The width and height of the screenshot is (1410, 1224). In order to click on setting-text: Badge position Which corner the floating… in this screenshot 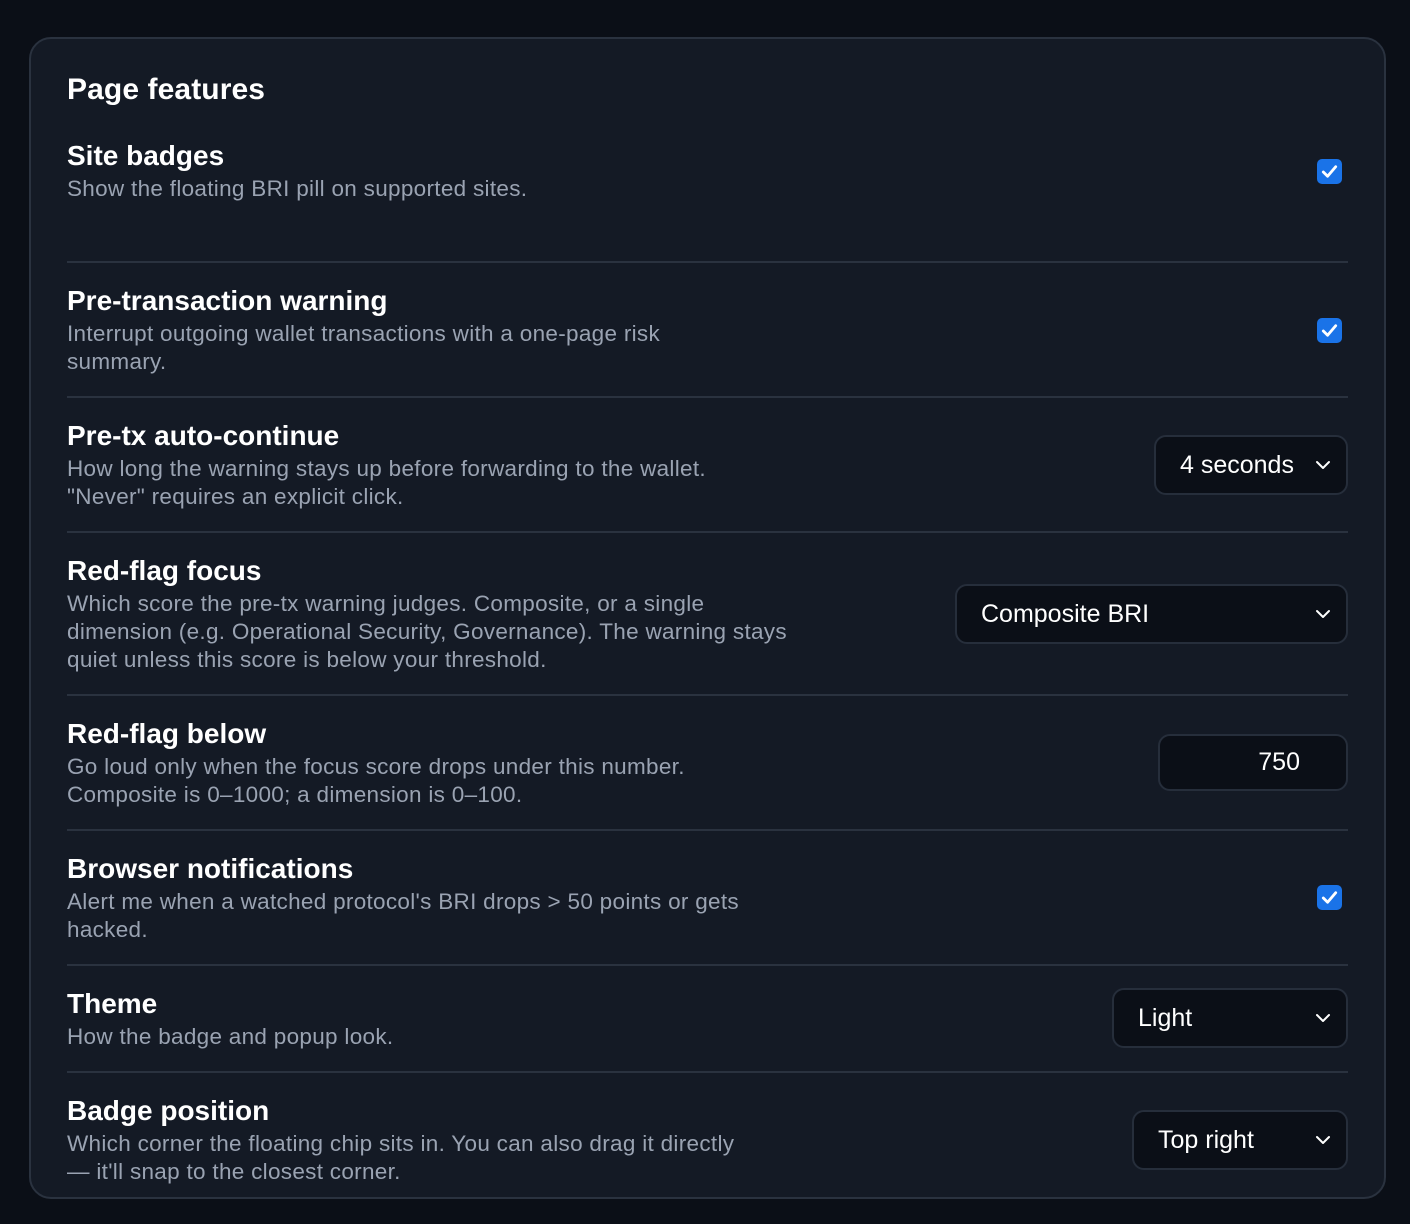, I will do `click(407, 1140)`.